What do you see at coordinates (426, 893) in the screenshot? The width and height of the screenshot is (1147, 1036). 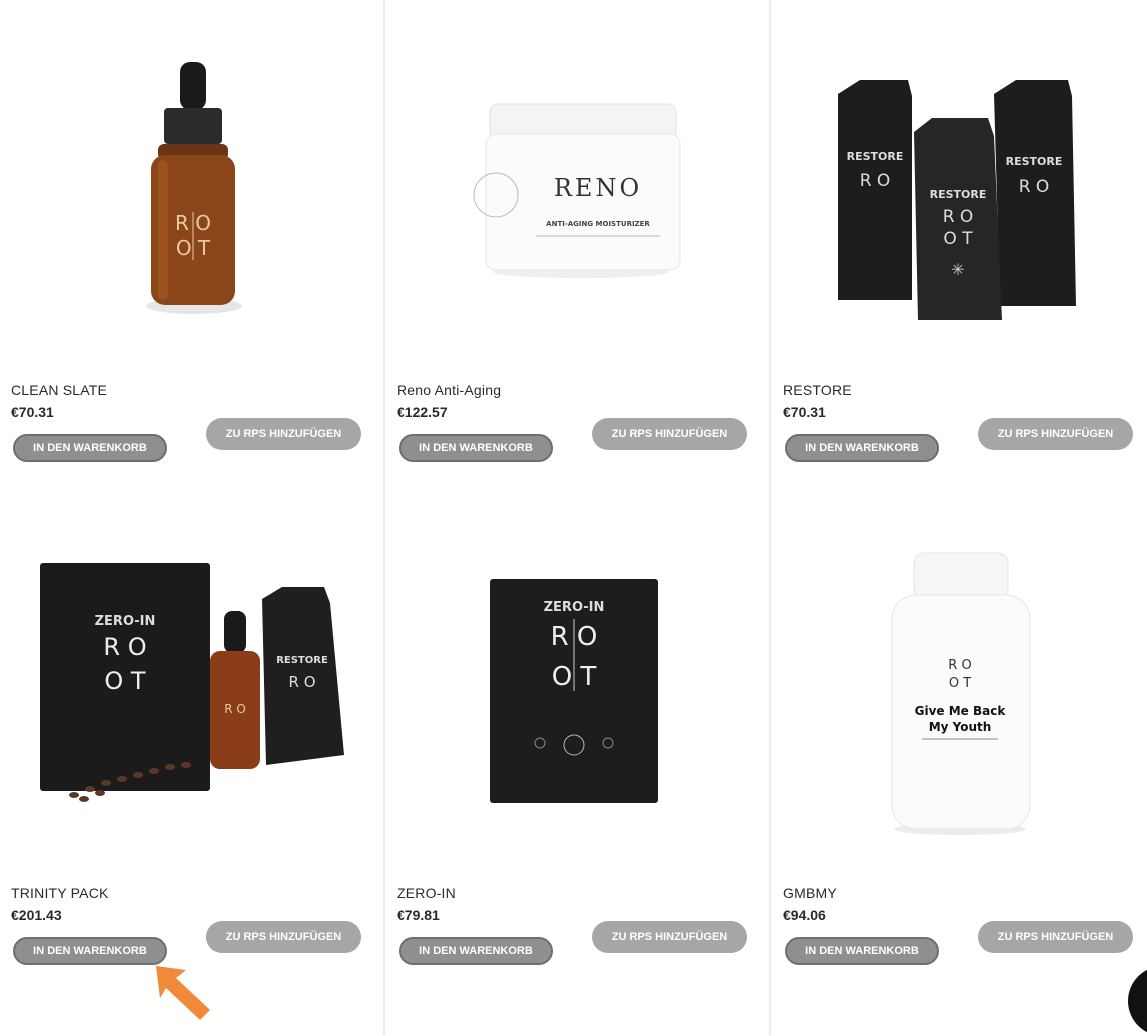 I see `product-name: ZERO-IN` at bounding box center [426, 893].